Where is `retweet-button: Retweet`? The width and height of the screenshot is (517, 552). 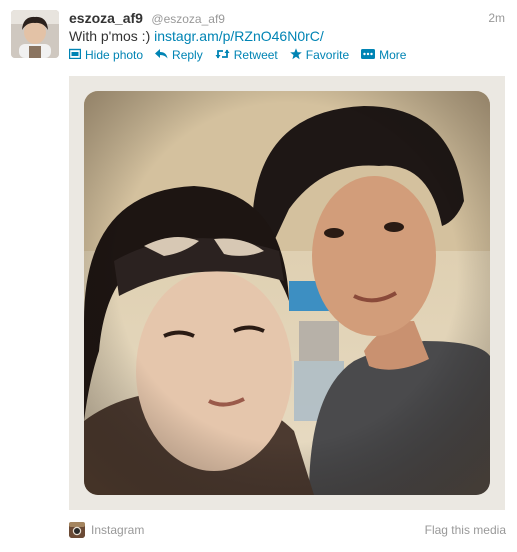
retweet-button: Retweet is located at coordinates (246, 55).